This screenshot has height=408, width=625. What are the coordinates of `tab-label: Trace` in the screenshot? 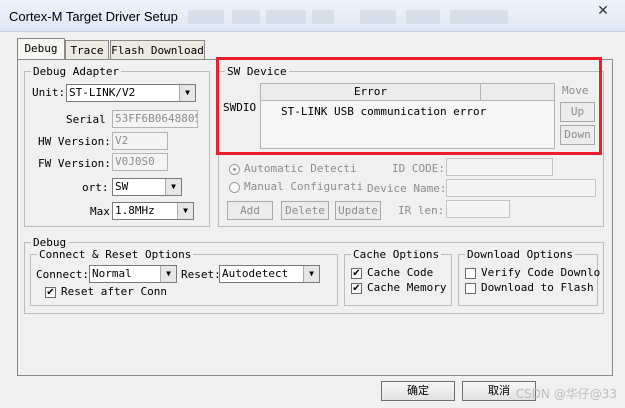 It's located at (87, 50).